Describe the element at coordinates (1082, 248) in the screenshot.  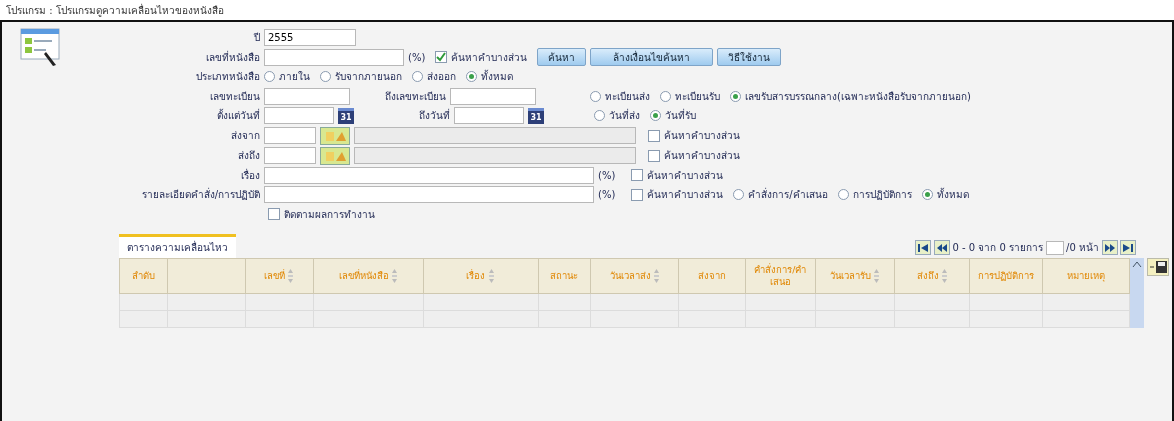
I see `pager-text: /0 หน้า` at that location.